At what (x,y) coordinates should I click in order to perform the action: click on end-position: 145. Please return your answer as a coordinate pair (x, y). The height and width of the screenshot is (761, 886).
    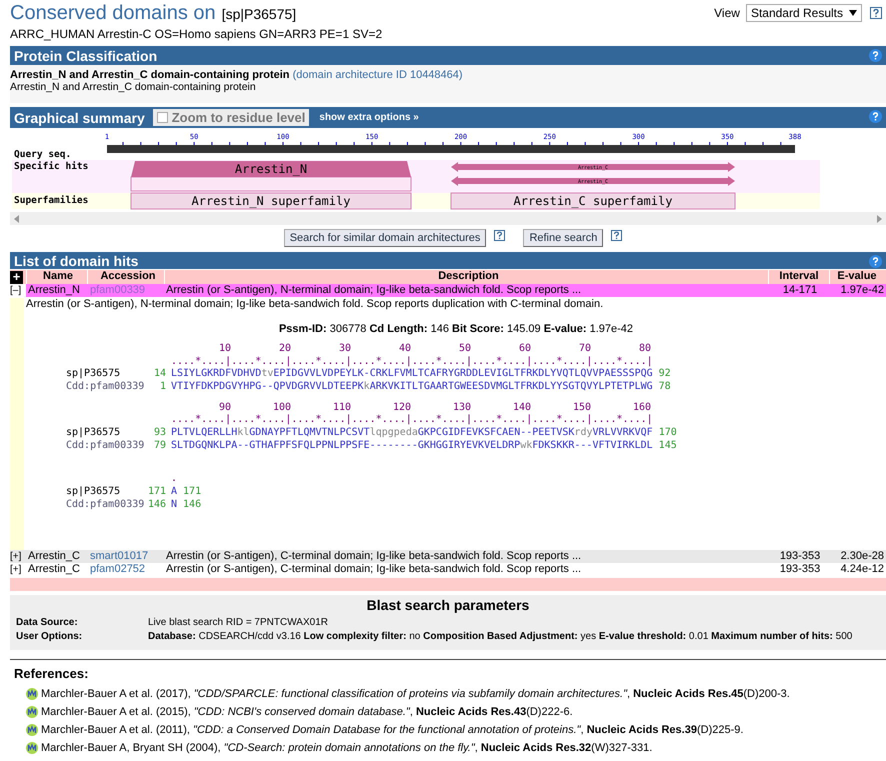
    Looking at the image, I should click on (667, 446).